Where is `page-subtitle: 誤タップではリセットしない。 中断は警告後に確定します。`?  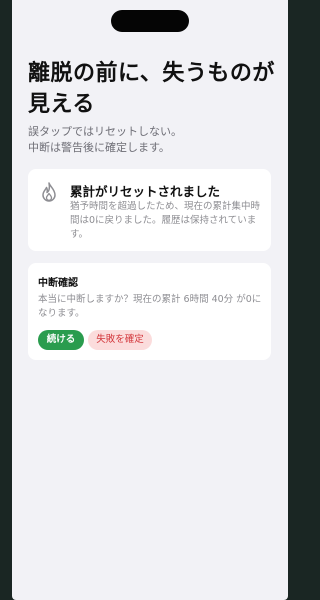
page-subtitle: 誤タップではリセットしない。 中断は警告後に確定します。 is located at coordinates (153, 140).